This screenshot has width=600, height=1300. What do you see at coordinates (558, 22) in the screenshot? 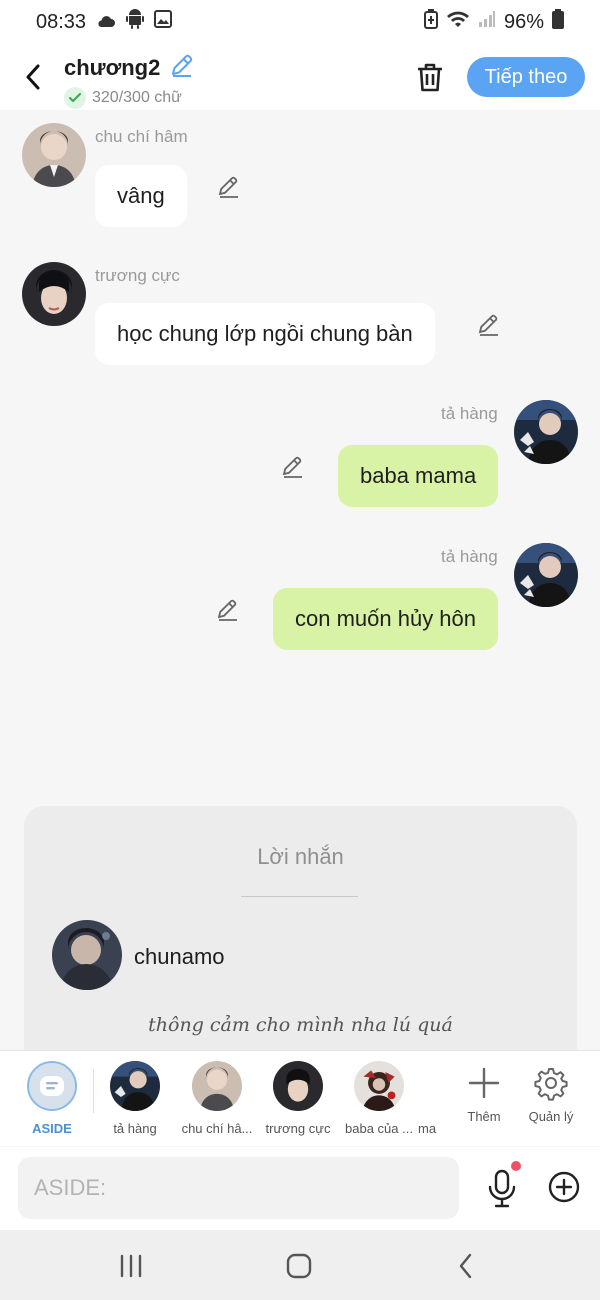
I see `battery-icon` at bounding box center [558, 22].